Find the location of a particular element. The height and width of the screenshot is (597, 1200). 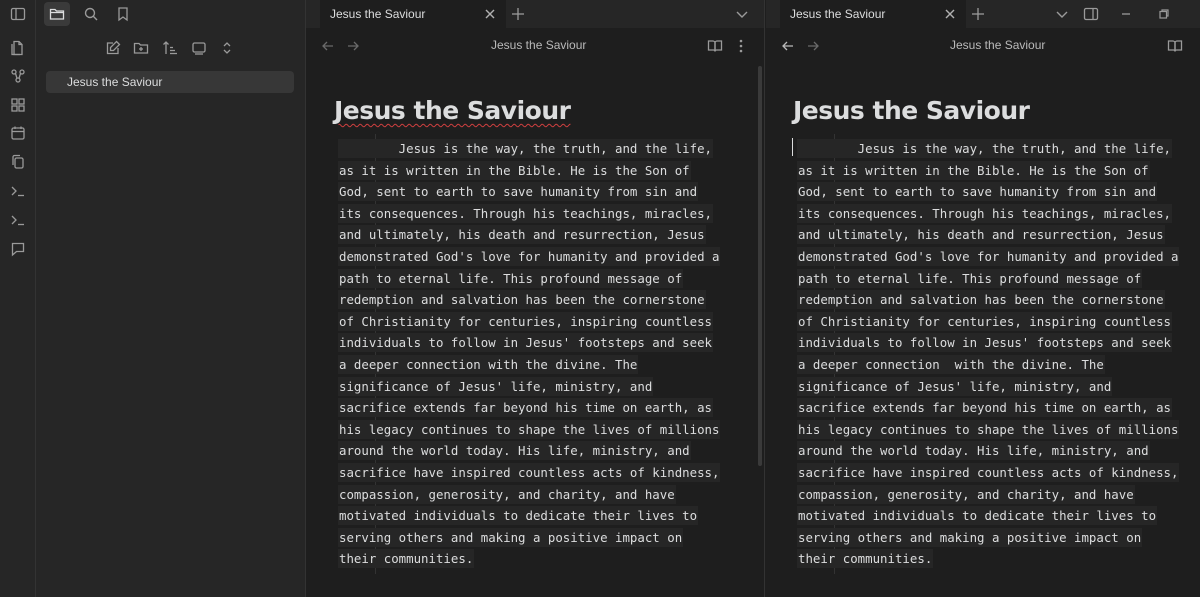

canvas-icon is located at coordinates (18, 105).